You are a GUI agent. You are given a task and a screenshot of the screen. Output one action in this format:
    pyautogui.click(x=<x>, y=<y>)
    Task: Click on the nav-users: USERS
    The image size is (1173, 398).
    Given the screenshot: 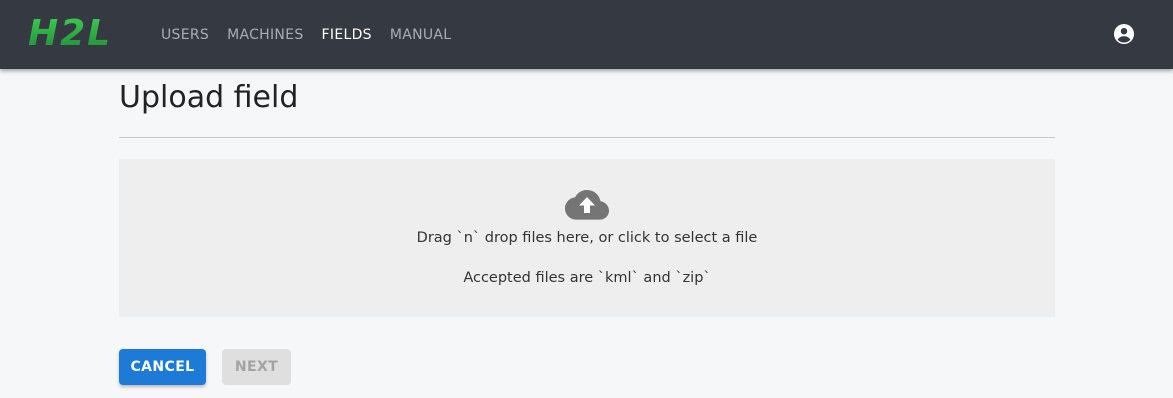 What is the action you would take?
    pyautogui.click(x=185, y=35)
    